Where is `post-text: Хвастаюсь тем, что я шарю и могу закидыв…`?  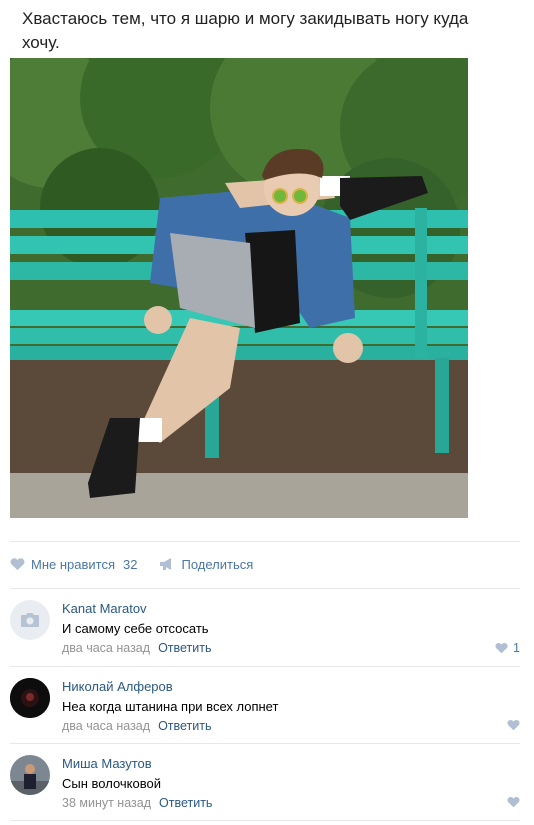
post-text: Хвастаюсь тем, что я шарю и могу закидыв… is located at coordinates (245, 30).